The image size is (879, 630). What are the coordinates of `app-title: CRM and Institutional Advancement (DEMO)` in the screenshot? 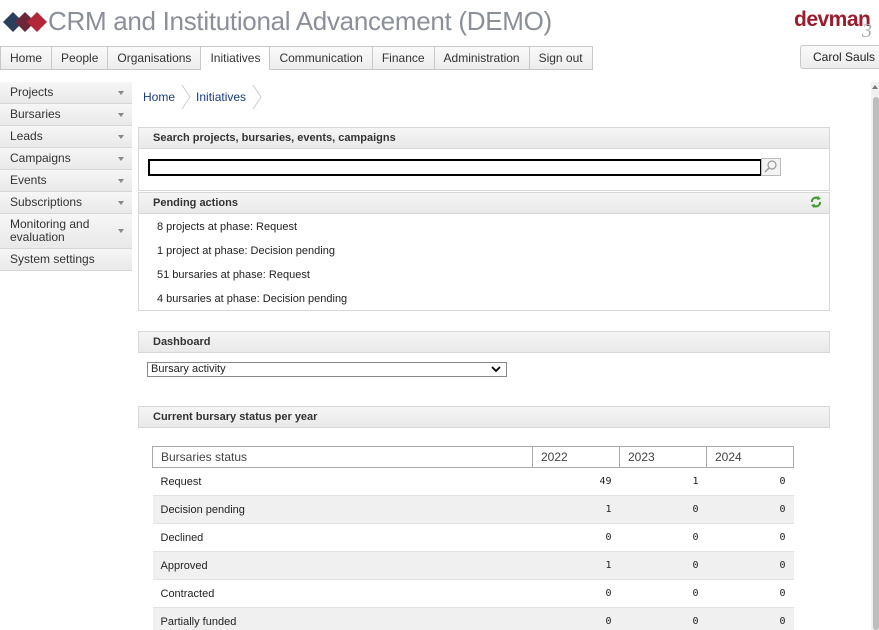 It's located at (300, 21).